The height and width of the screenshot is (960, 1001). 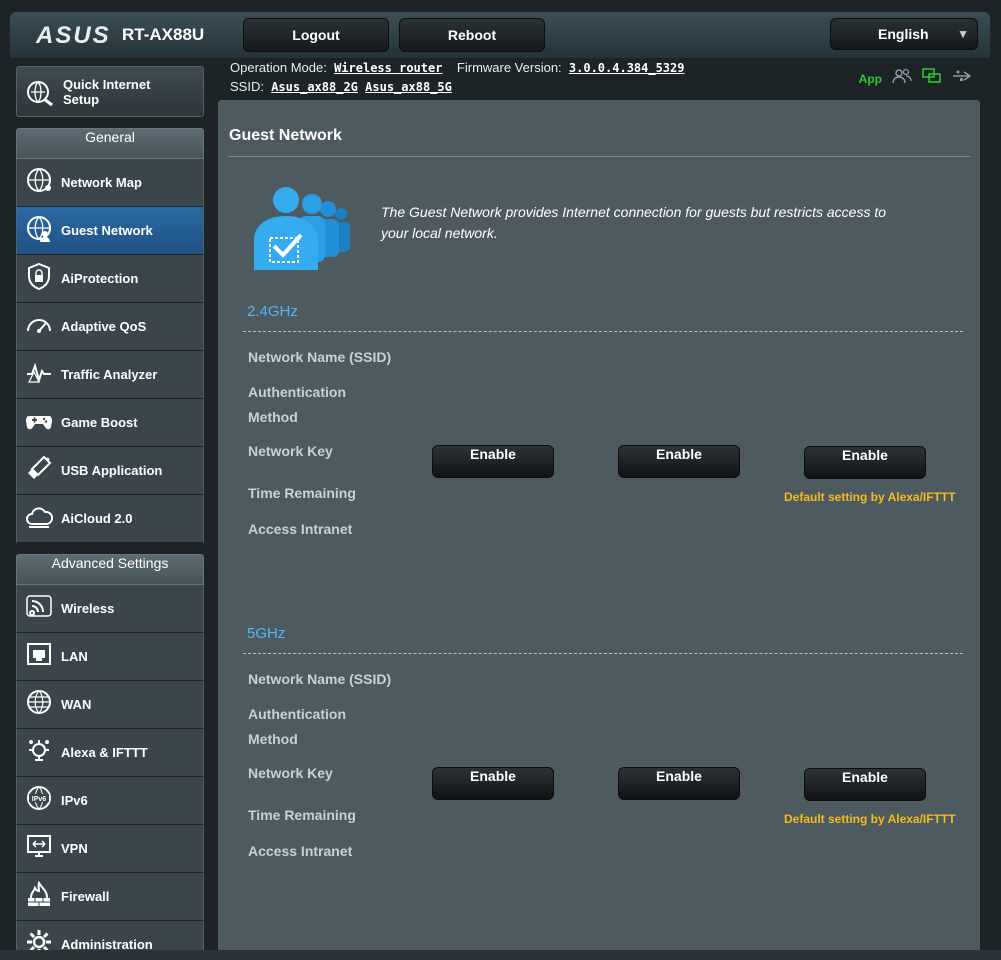 I want to click on sidebar-item-label: AiProtection, so click(x=100, y=278).